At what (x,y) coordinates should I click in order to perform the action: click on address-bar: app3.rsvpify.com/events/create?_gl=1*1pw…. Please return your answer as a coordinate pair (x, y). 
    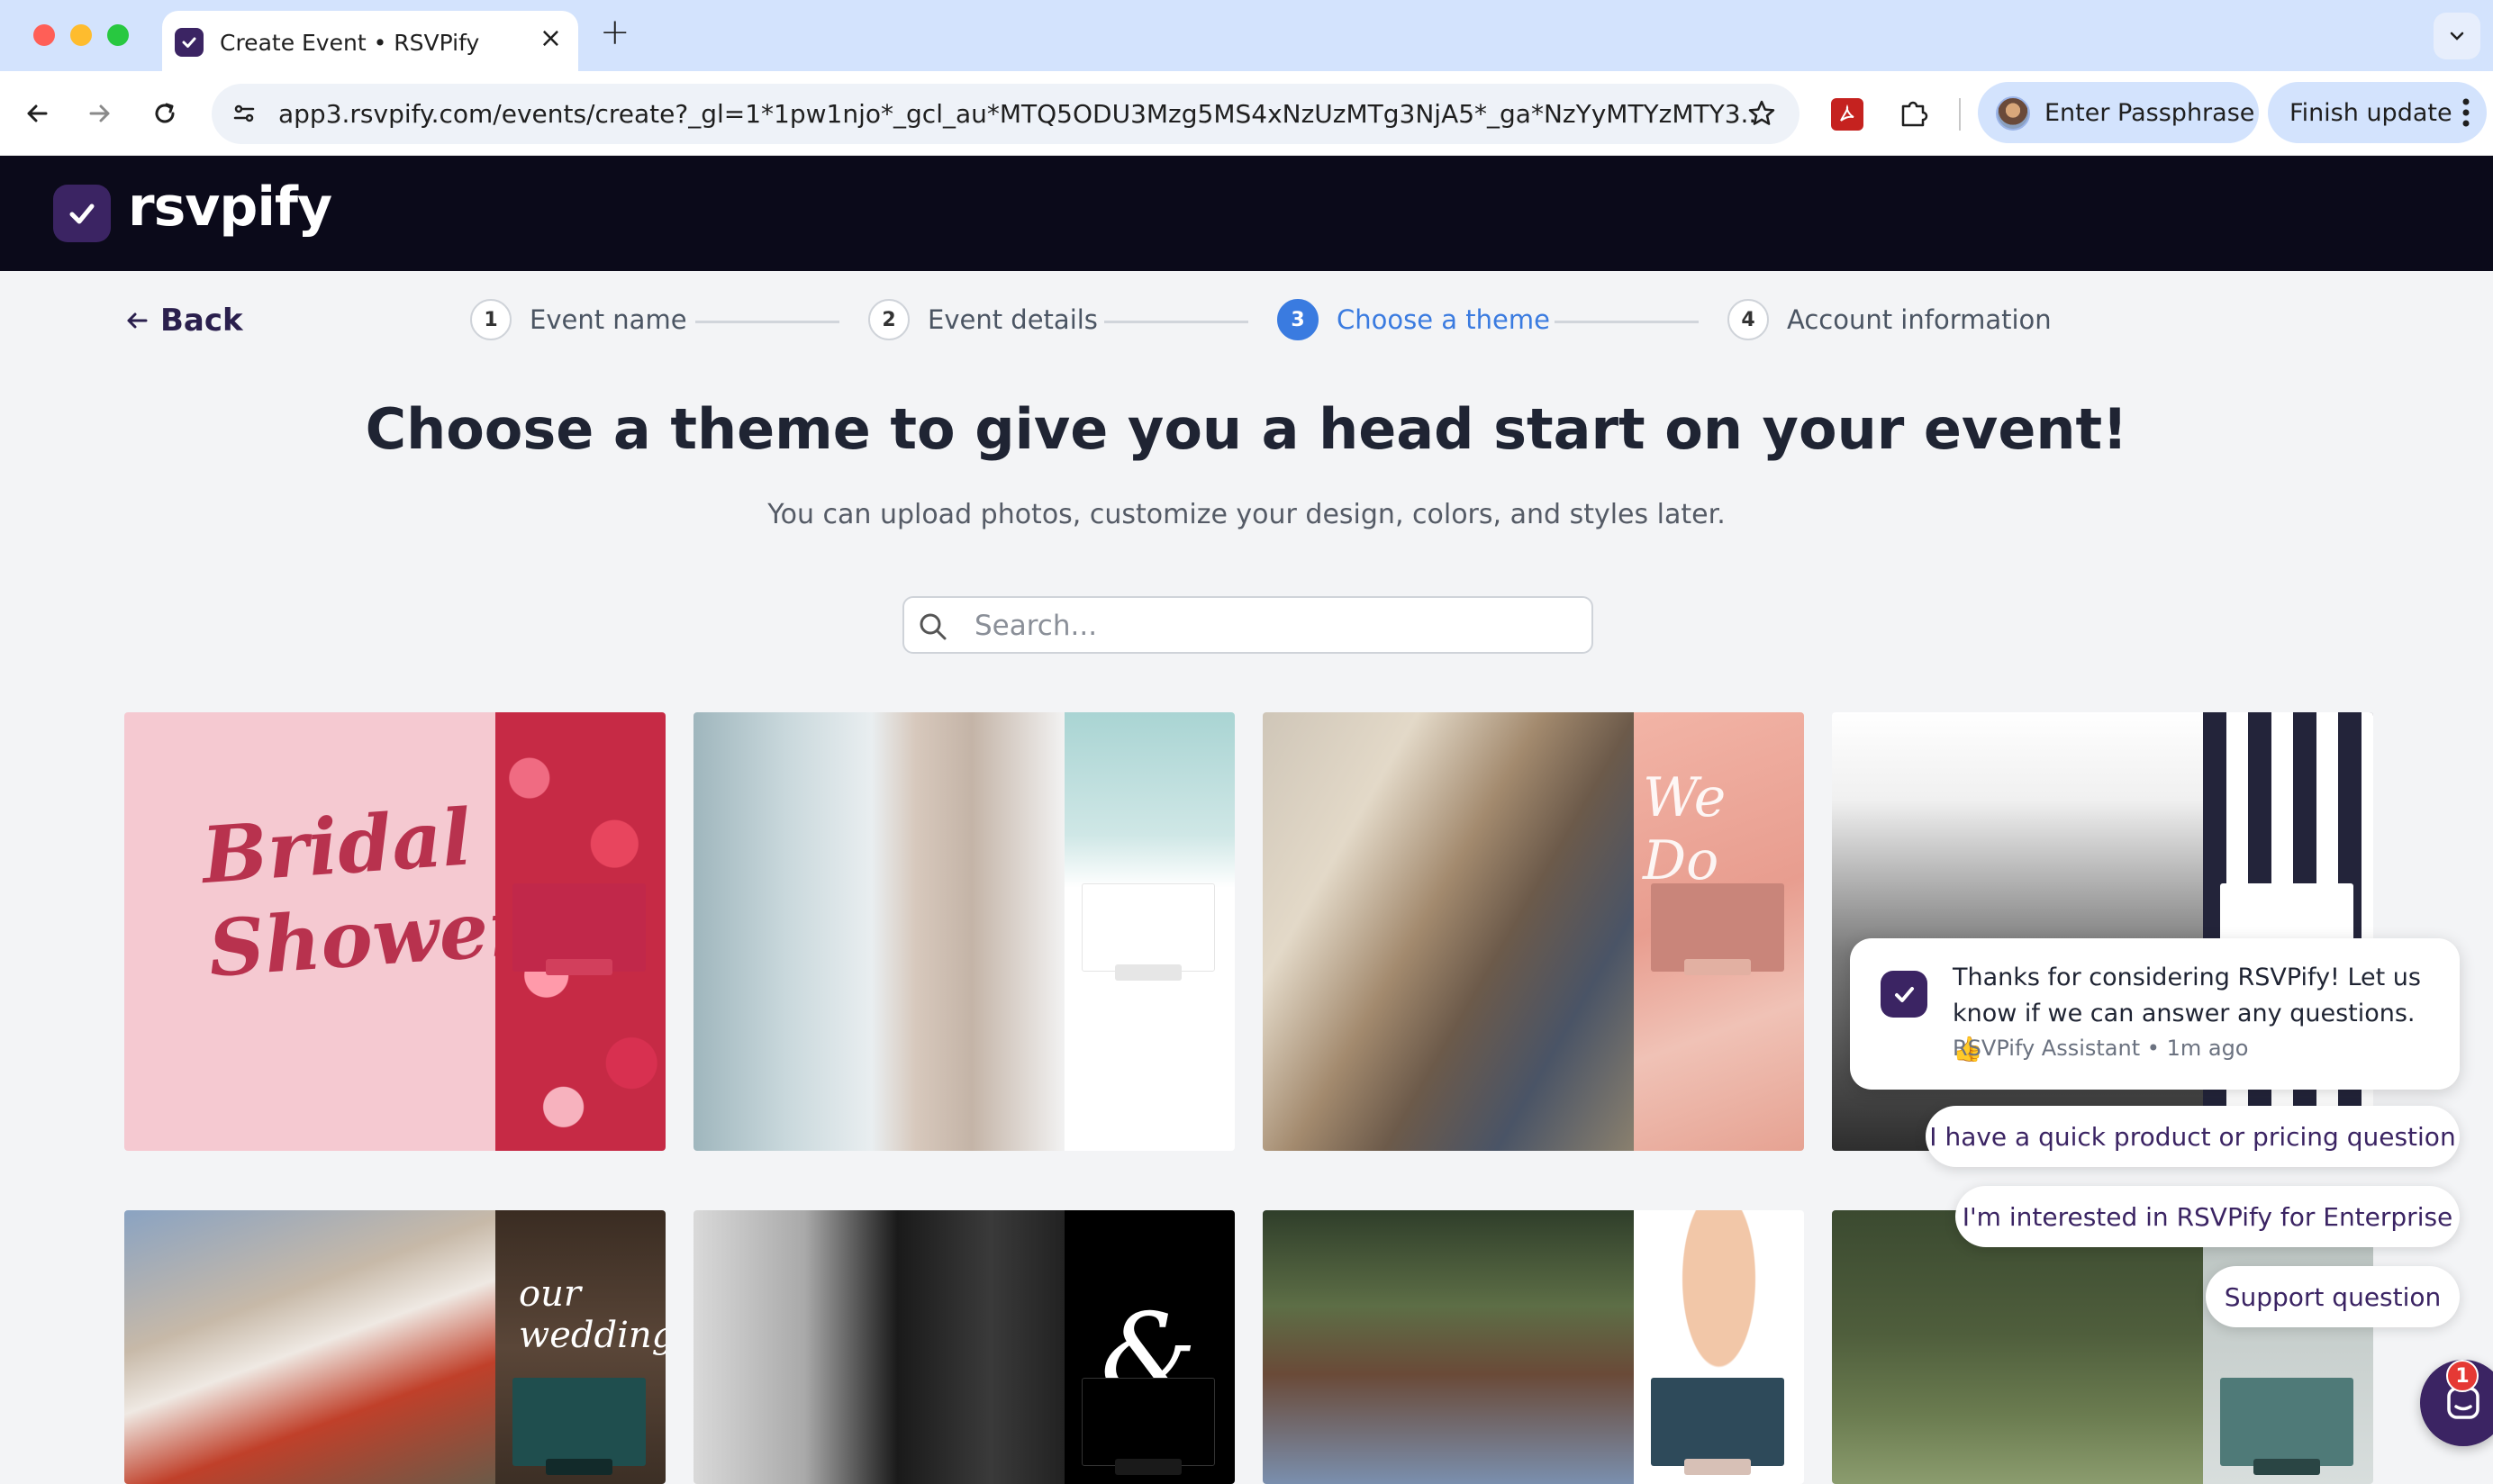
    Looking at the image, I should click on (1005, 114).